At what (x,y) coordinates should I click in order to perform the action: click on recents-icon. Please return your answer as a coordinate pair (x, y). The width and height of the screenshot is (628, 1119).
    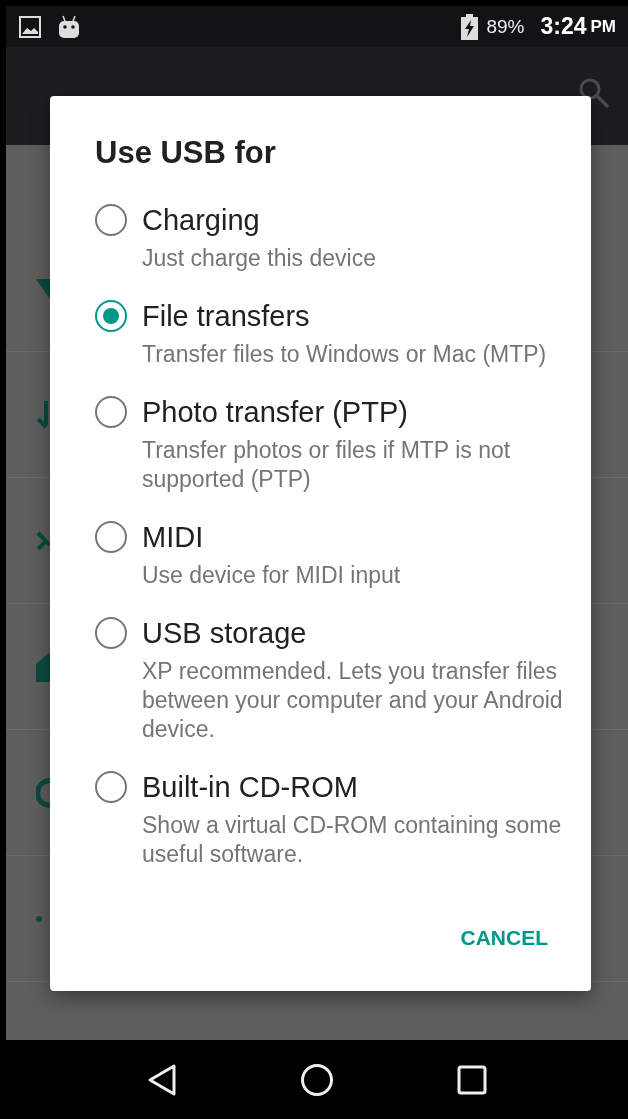
    Looking at the image, I should click on (471, 1079).